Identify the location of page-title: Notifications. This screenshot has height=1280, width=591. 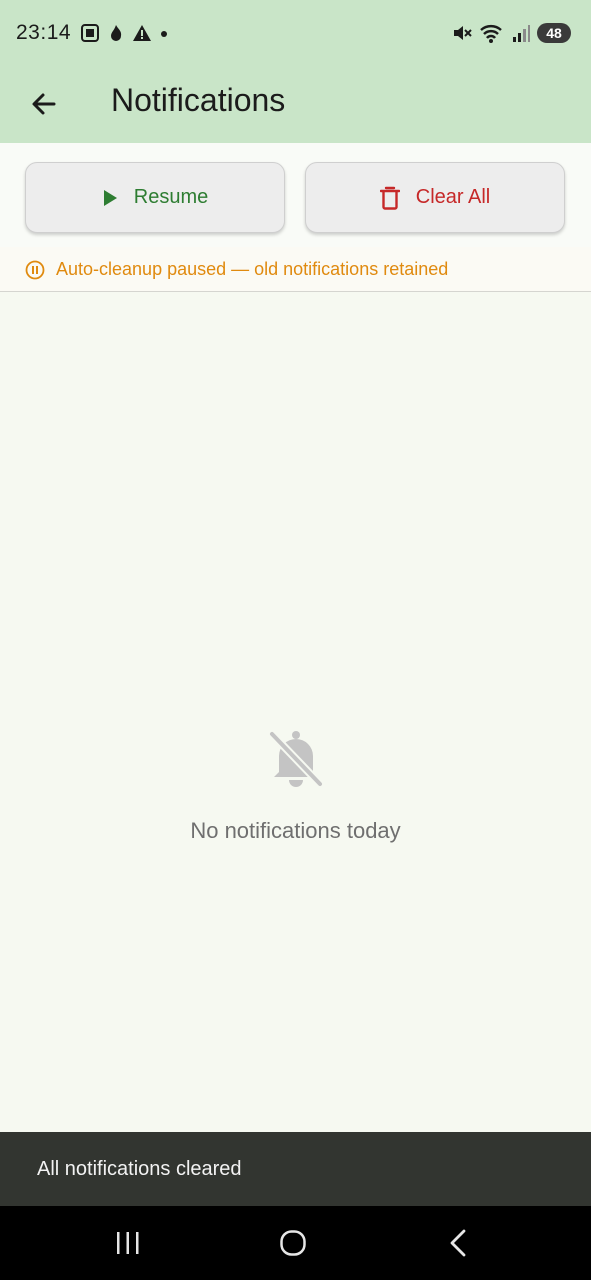
(198, 100).